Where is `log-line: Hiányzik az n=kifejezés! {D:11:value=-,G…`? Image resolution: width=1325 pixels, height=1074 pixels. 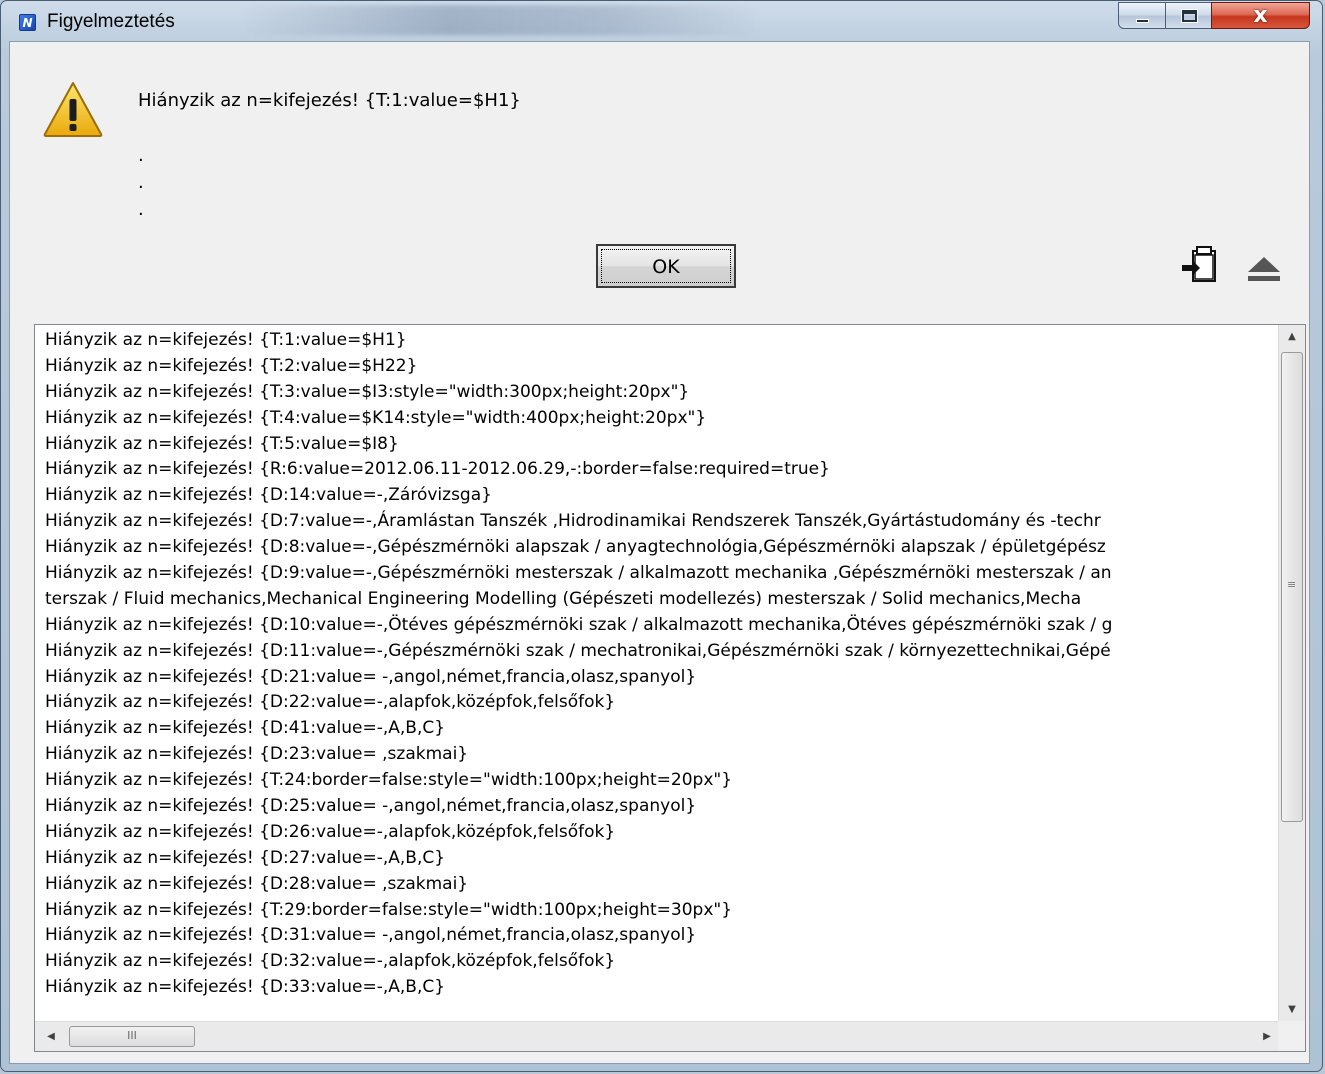
log-line: Hiányzik az n=kifejezés! {D:11:value=-,G… is located at coordinates (578, 650).